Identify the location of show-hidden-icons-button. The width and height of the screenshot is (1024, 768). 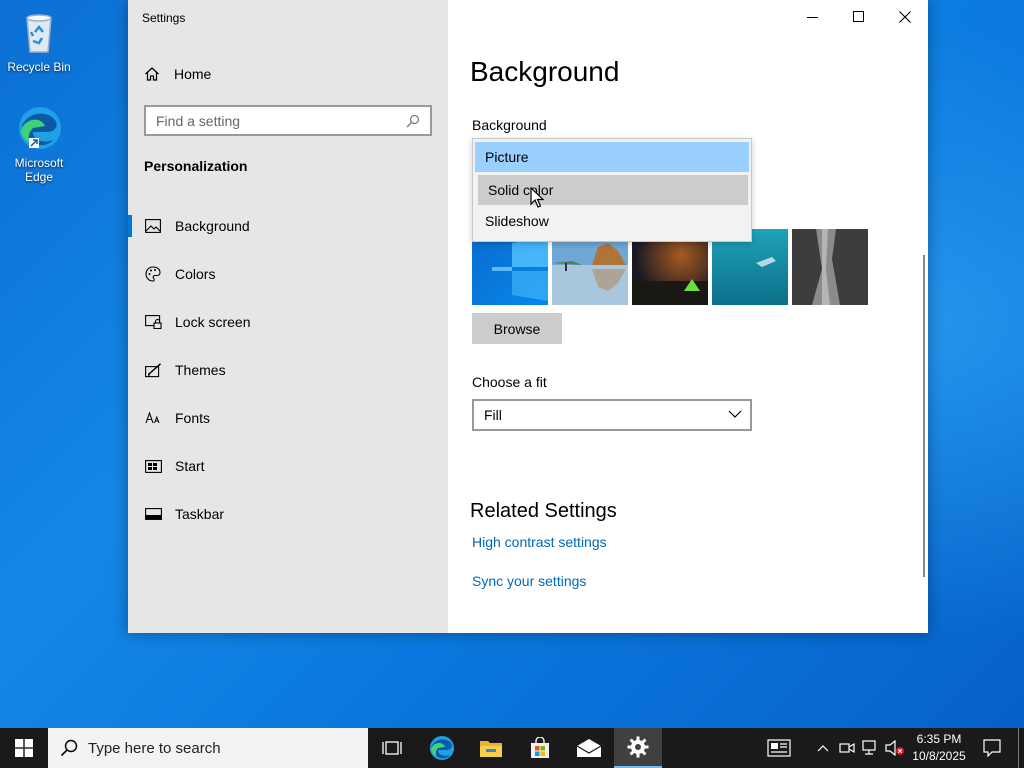
(823, 748).